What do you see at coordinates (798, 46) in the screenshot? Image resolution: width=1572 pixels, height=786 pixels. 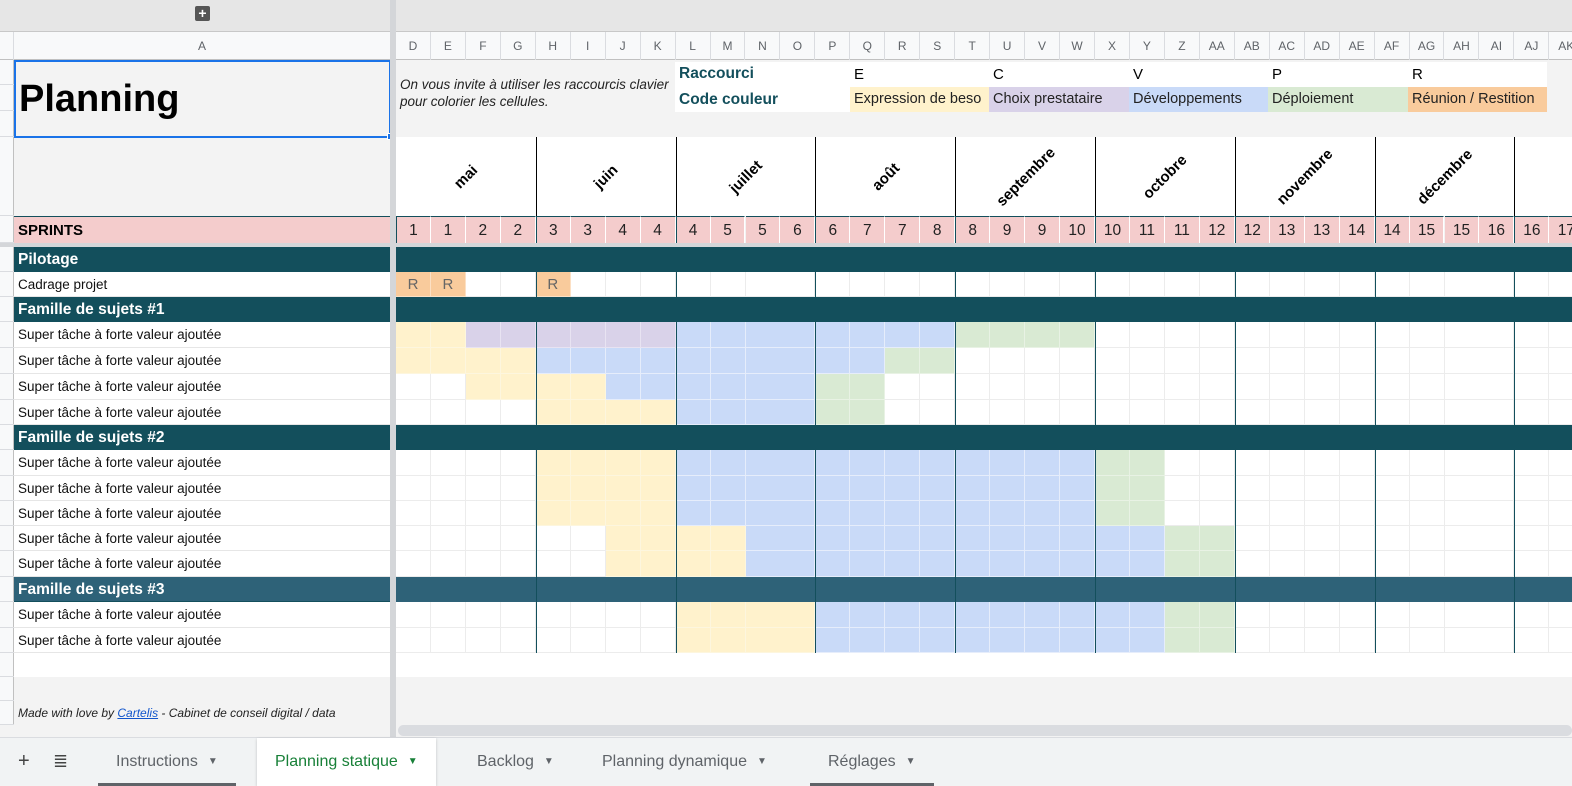 I see `column-header-O: O` at bounding box center [798, 46].